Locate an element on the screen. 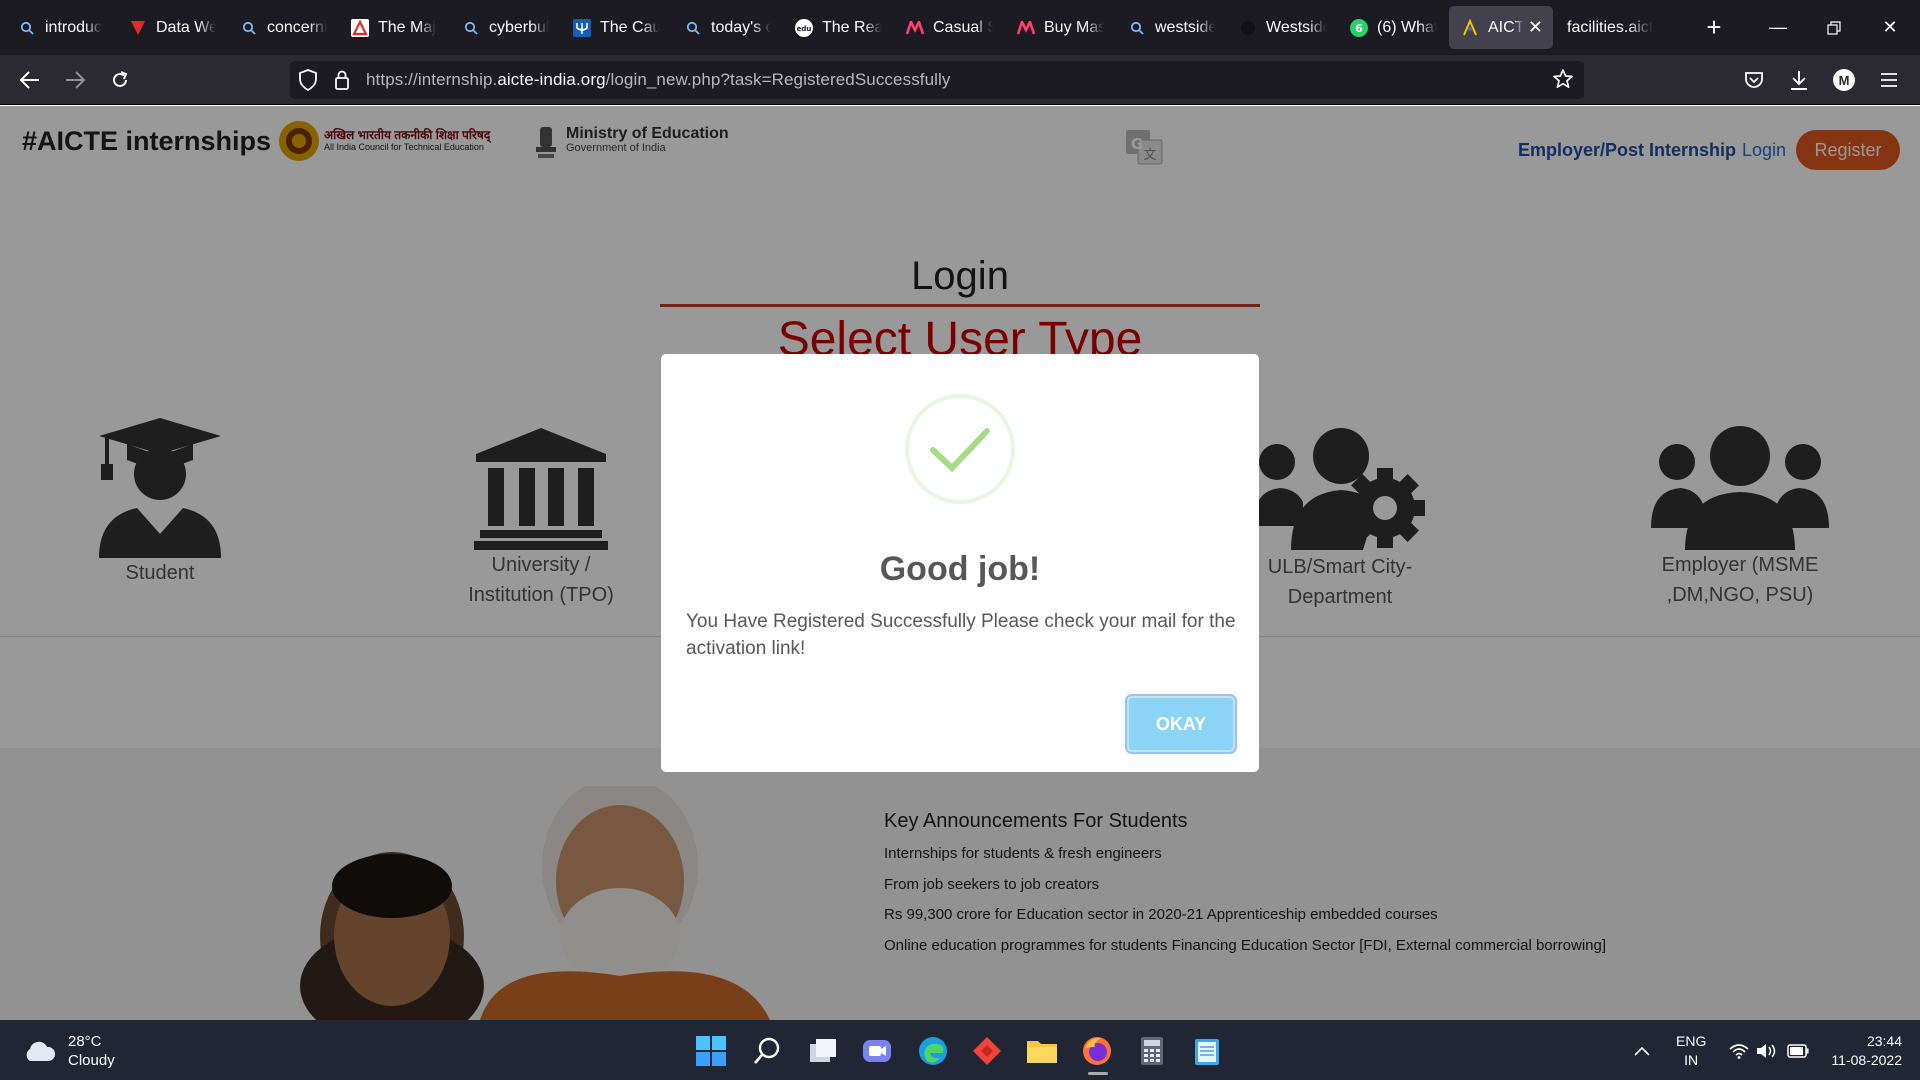 Image resolution: width=1920 pixels, height=1080 pixels. chat-icon is located at coordinates (877, 1051).